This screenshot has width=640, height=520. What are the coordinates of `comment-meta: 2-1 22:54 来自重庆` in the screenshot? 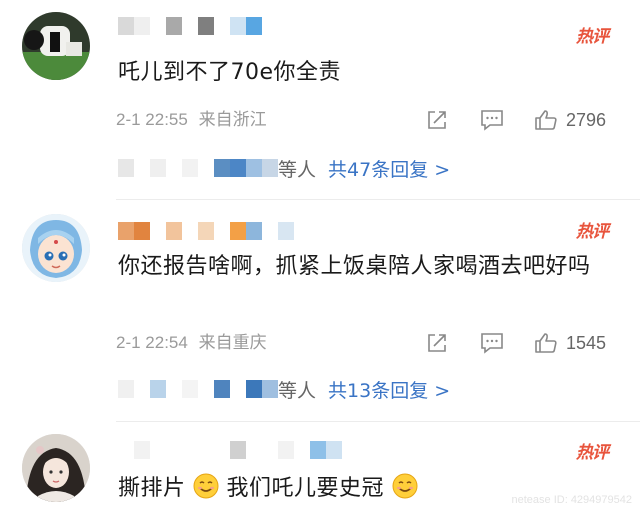 It's located at (191, 343).